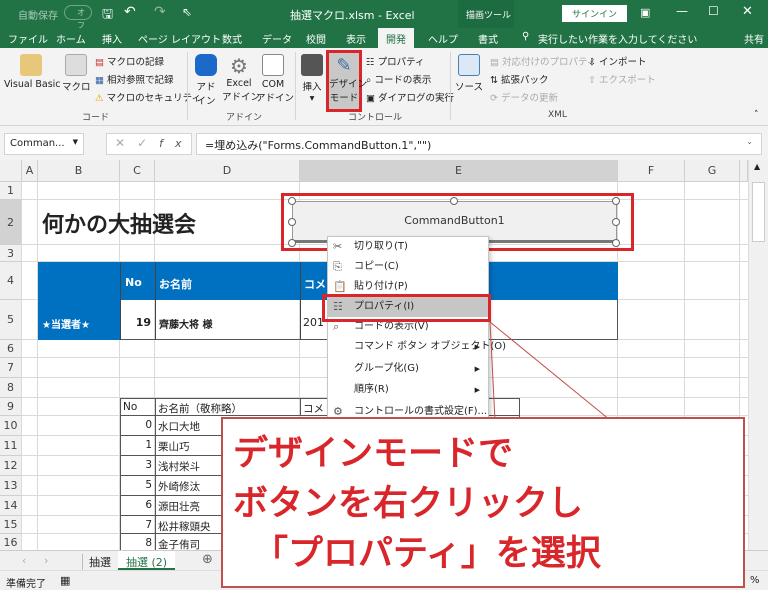 Image resolution: width=768 pixels, height=590 pixels. What do you see at coordinates (373, 454) in the screenshot?
I see `callout-line-1: デザインモードで` at bounding box center [373, 454].